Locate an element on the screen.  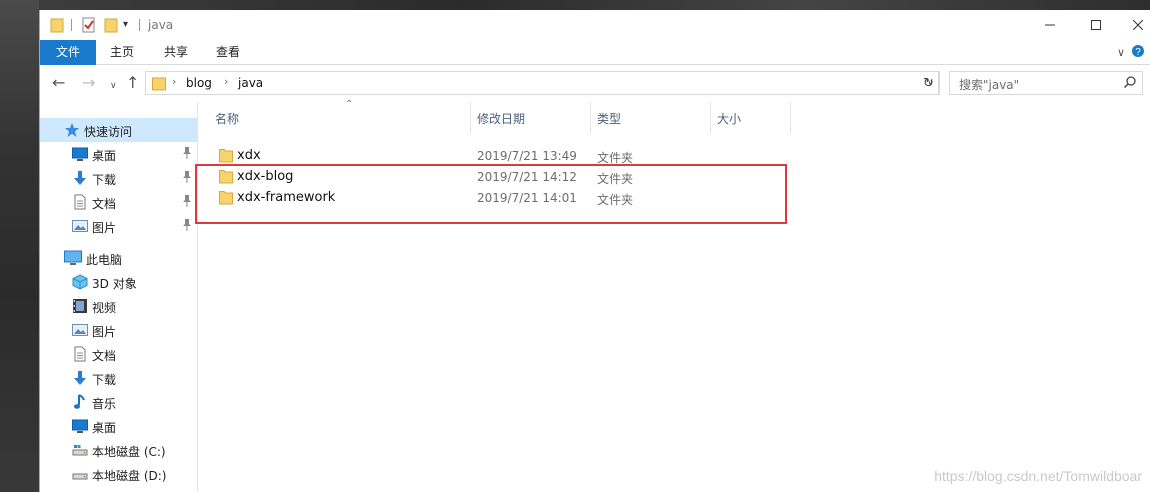
desktop-background-top is located at coordinates (575, 5).